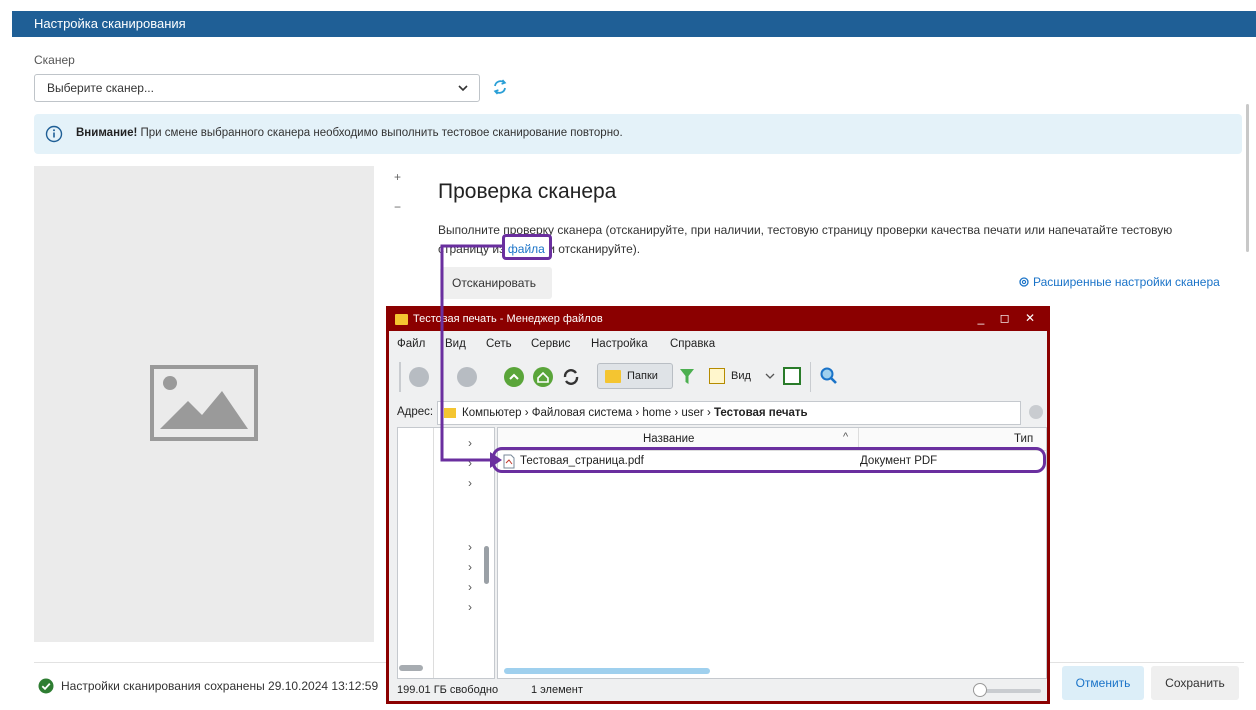  What do you see at coordinates (668, 439) in the screenshot?
I see `column-name: Название` at bounding box center [668, 439].